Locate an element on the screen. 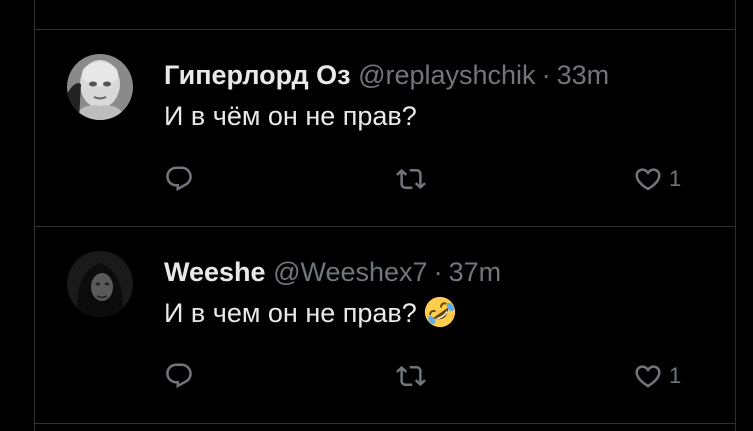 The width and height of the screenshot is (753, 431). timeline-right-border is located at coordinates (735, 215).